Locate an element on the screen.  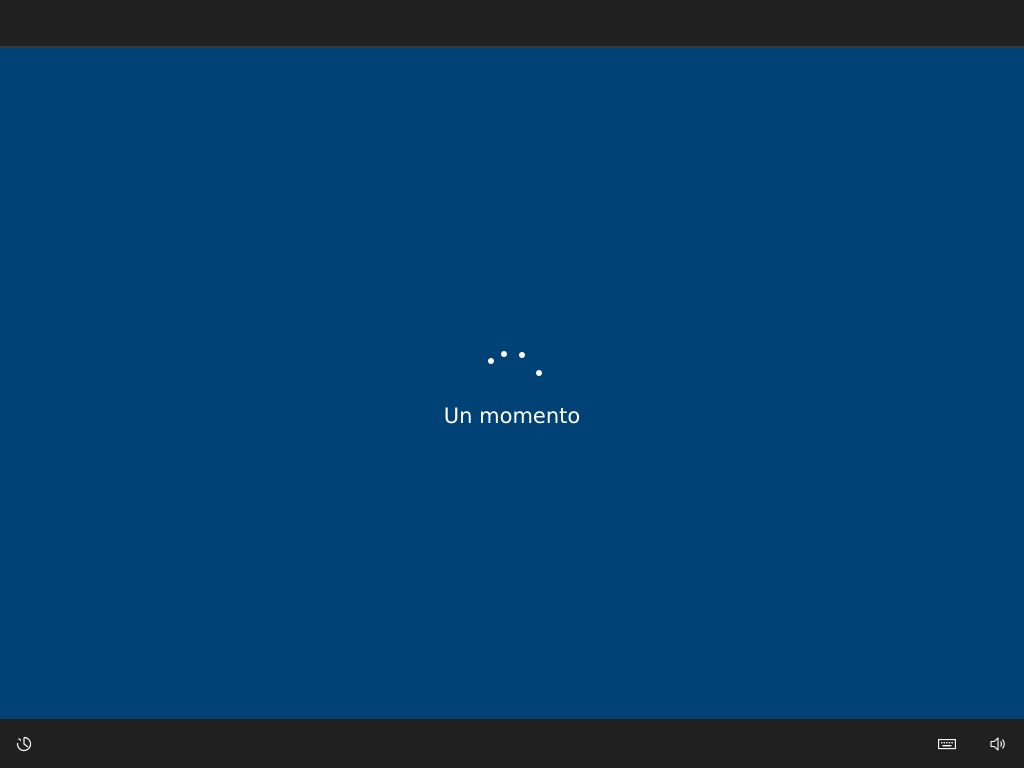
ease-of-access-button is located at coordinates (24, 744).